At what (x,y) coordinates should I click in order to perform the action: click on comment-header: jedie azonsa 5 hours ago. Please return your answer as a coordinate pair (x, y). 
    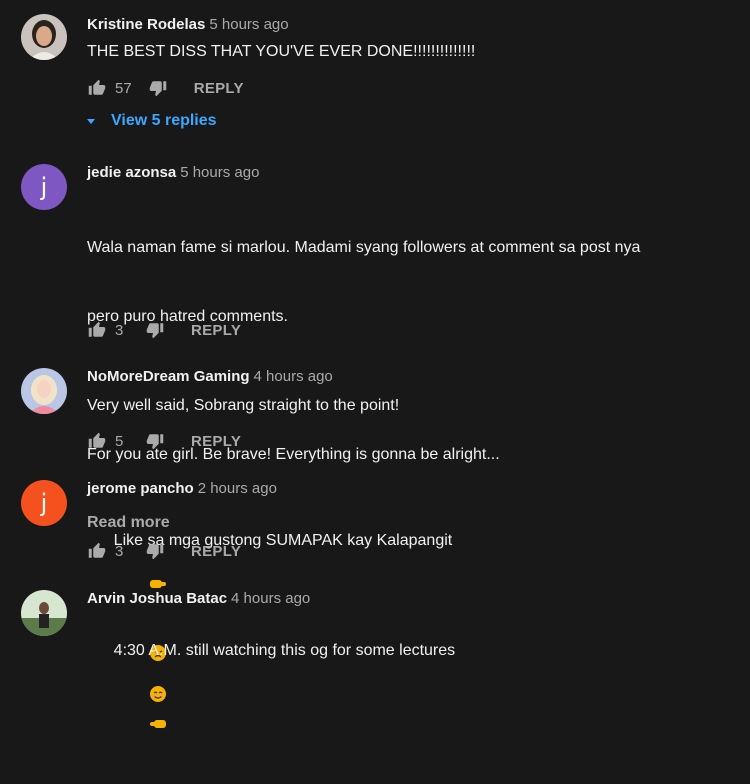
    Looking at the image, I should click on (407, 173).